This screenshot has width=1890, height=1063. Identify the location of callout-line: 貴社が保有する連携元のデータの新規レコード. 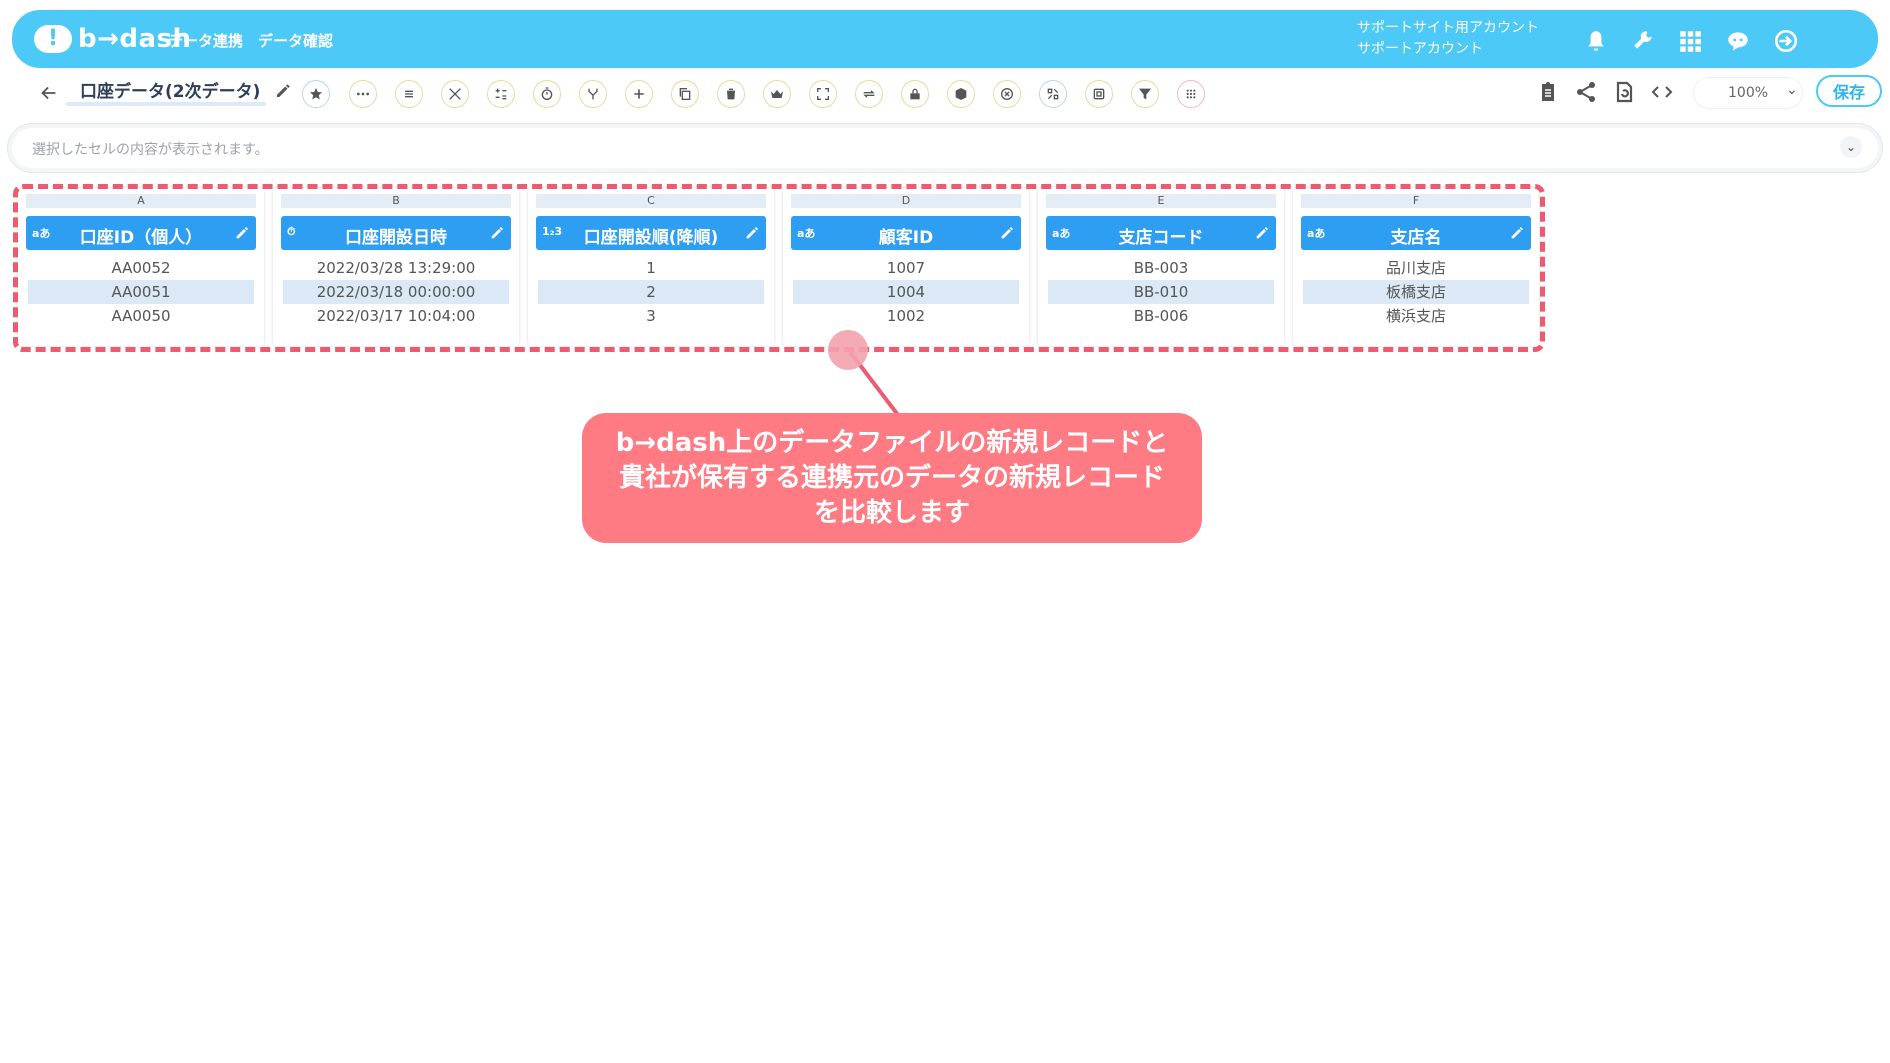
(891, 477).